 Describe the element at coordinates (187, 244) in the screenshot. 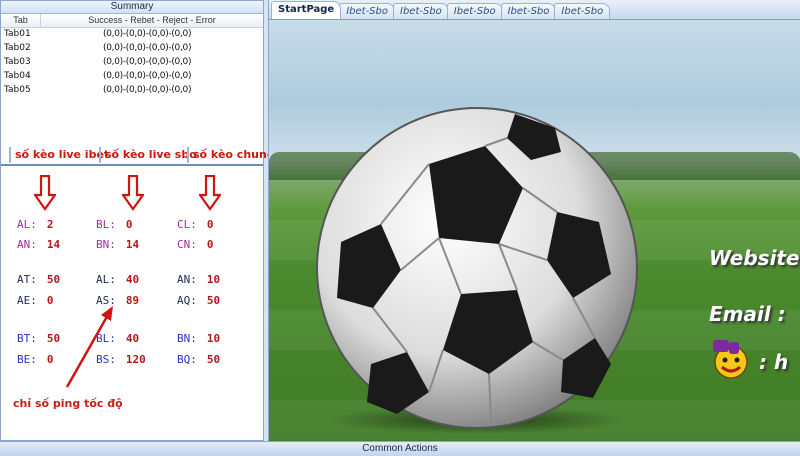

I see `stat-label: CN:` at that location.